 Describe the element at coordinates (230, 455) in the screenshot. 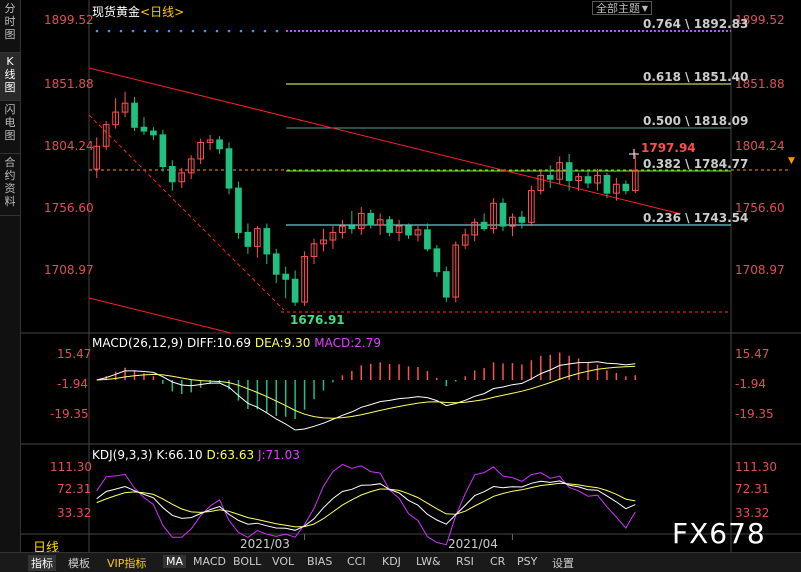

I see `kdj-d: D:63.63` at that location.